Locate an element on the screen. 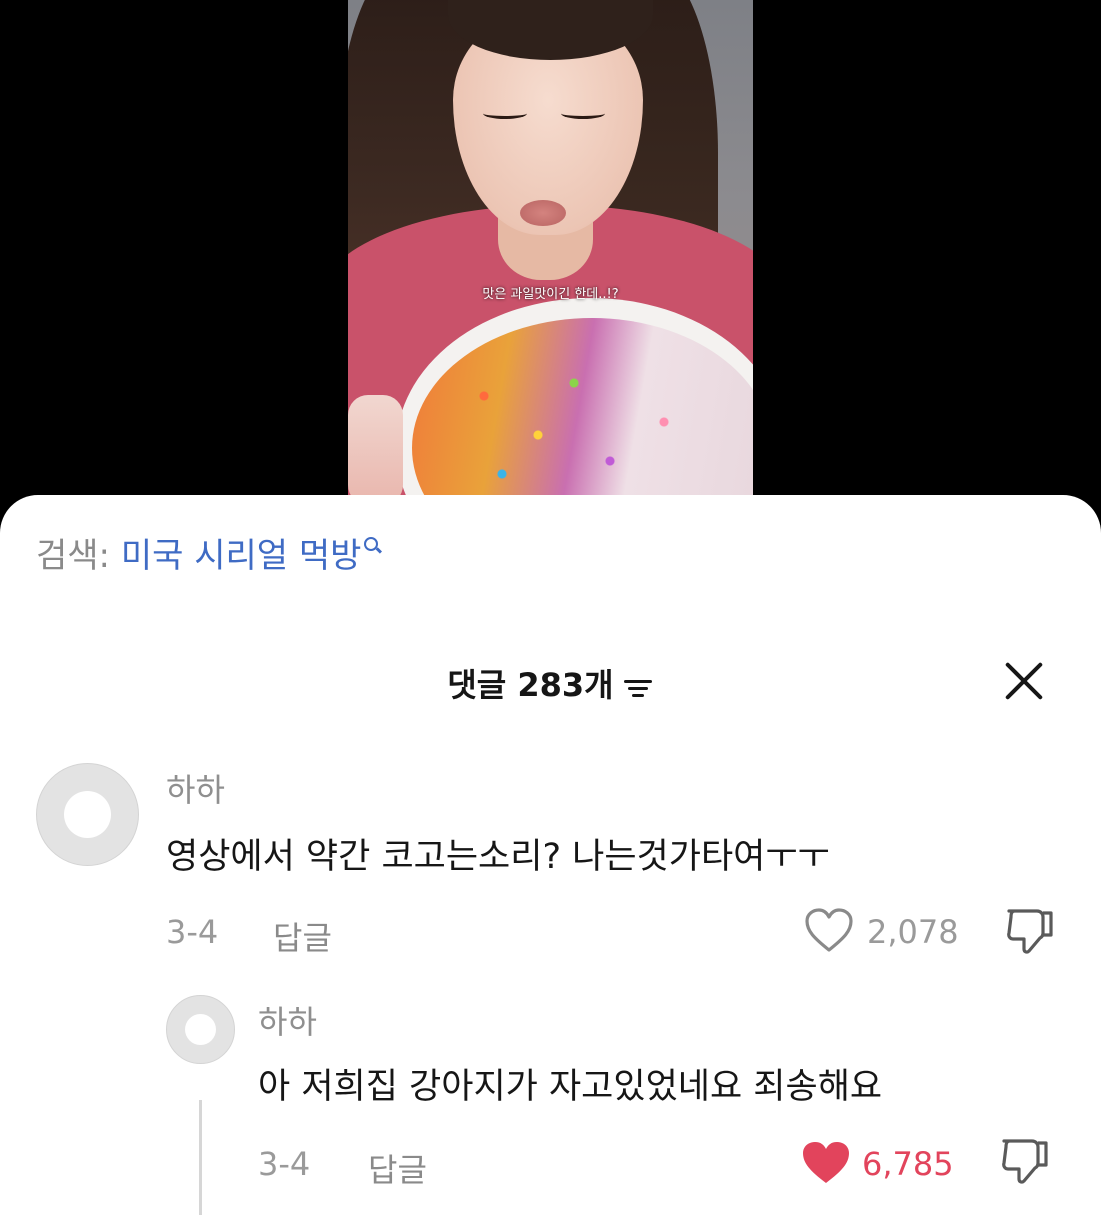 The image size is (1101, 1215). like-count: 6,785 is located at coordinates (908, 1164).